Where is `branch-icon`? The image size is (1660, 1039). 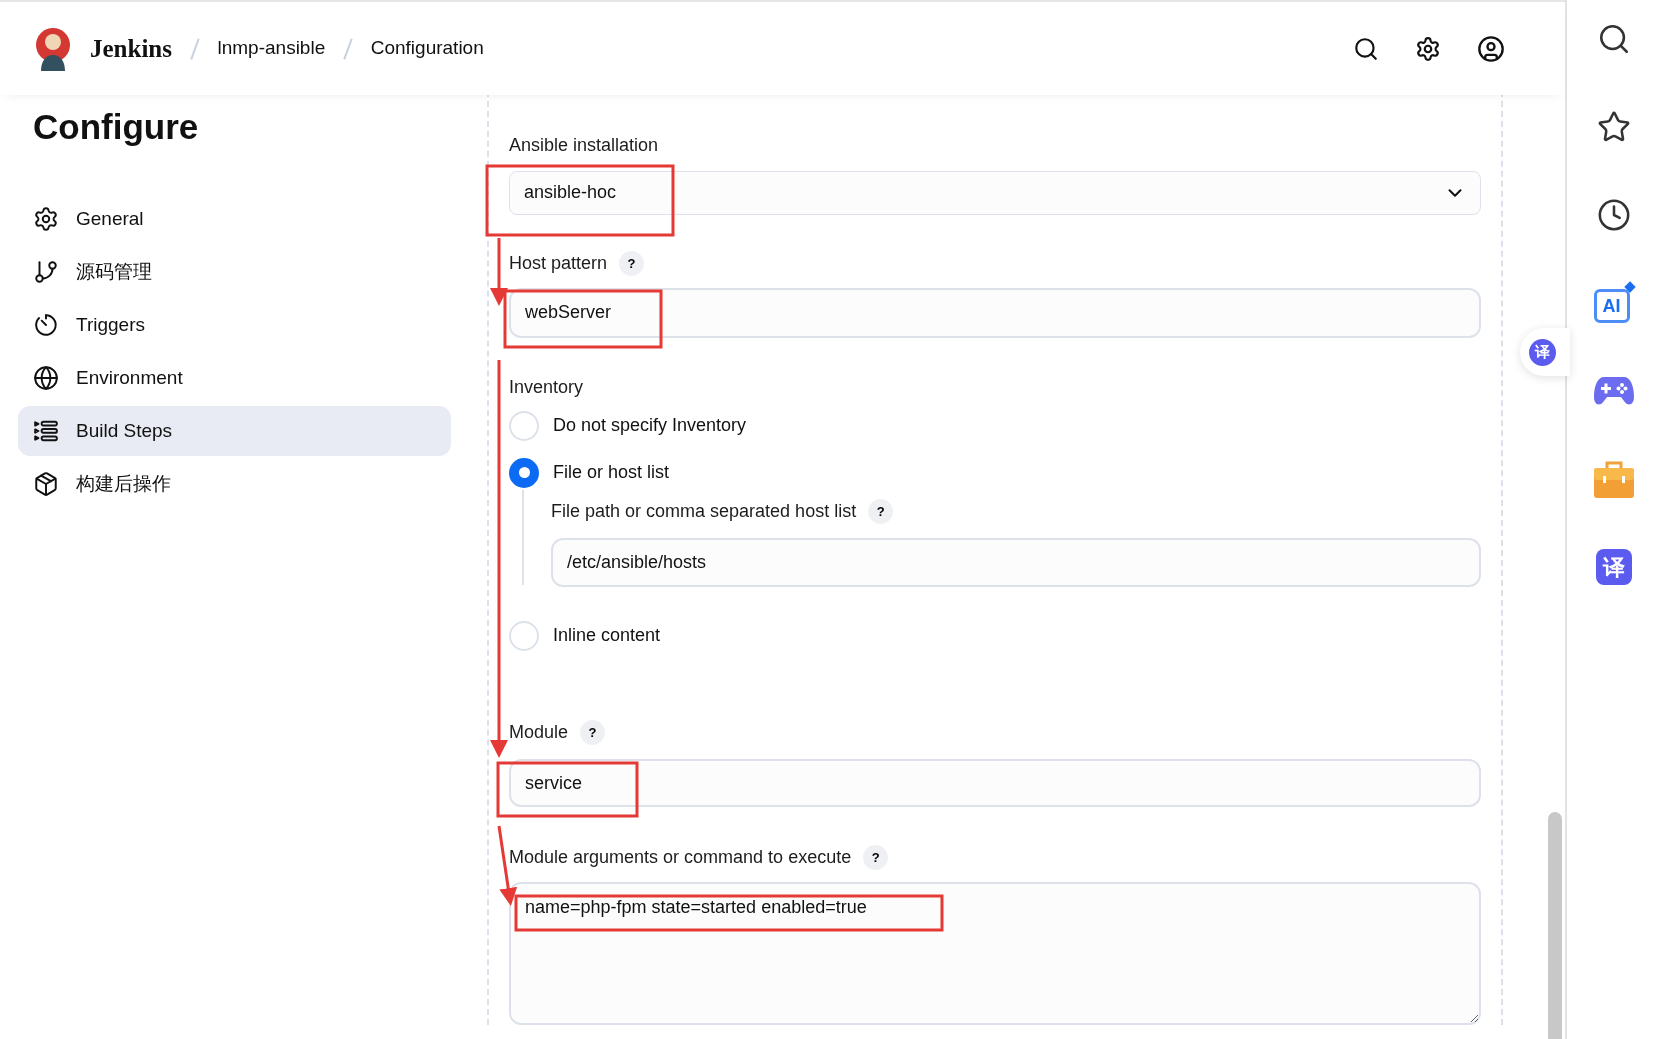 branch-icon is located at coordinates (46, 272).